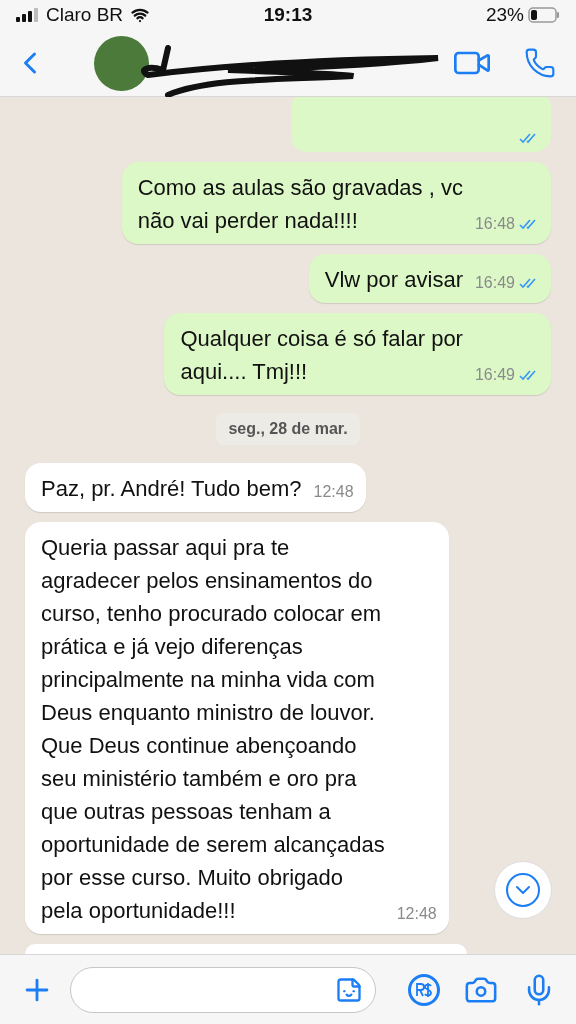 Image resolution: width=576 pixels, height=1024 pixels. What do you see at coordinates (321, 355) in the screenshot?
I see `message-text: Qualquer coisa é só falar por aqui.... Tmj!!!` at bounding box center [321, 355].